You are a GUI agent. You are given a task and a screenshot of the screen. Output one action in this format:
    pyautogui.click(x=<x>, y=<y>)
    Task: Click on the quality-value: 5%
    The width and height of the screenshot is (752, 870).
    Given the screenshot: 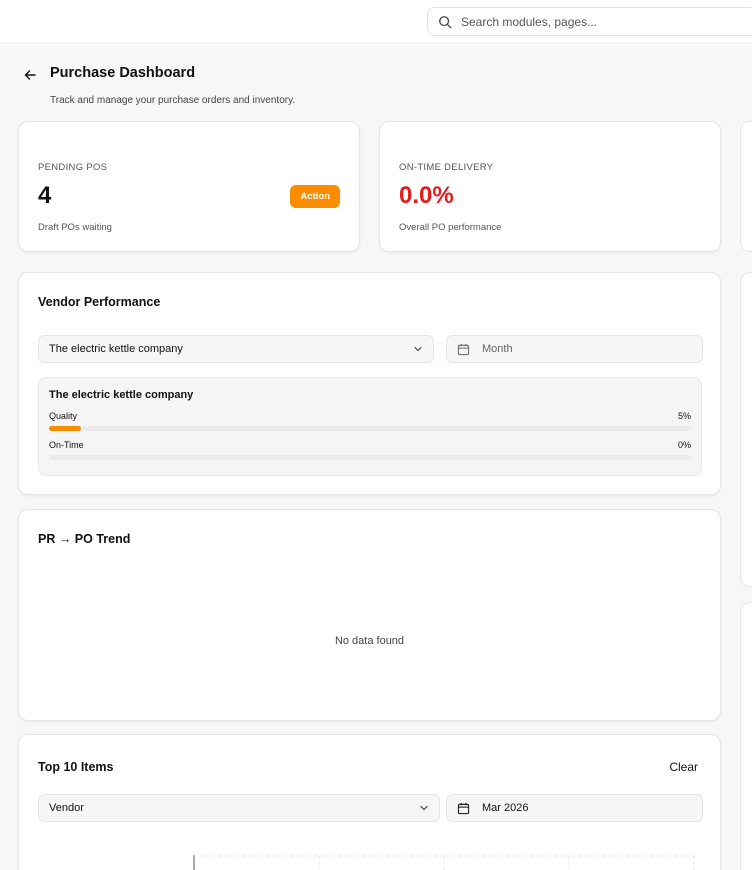 What is the action you would take?
    pyautogui.click(x=684, y=416)
    